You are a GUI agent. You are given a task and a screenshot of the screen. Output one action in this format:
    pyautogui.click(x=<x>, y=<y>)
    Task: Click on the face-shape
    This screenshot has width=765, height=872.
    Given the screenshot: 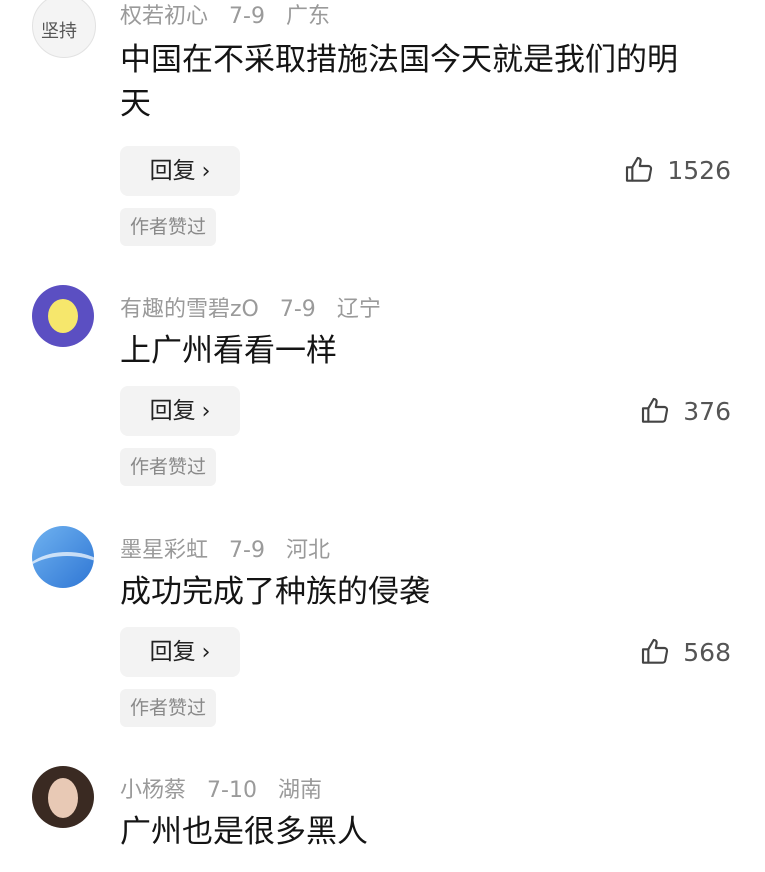 What is the action you would take?
    pyautogui.click(x=63, y=798)
    